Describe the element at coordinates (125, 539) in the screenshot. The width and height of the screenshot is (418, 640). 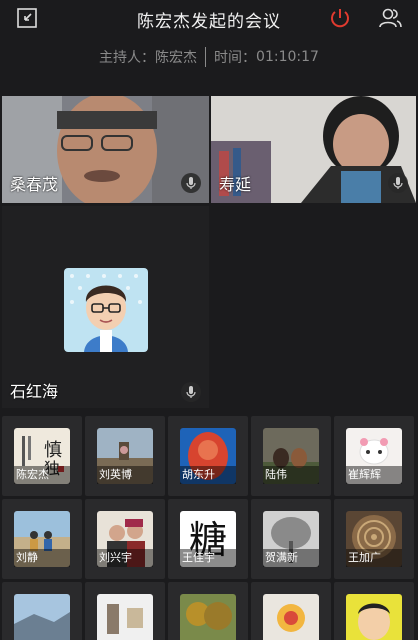
I see `participant-tile: 刘兴宇` at that location.